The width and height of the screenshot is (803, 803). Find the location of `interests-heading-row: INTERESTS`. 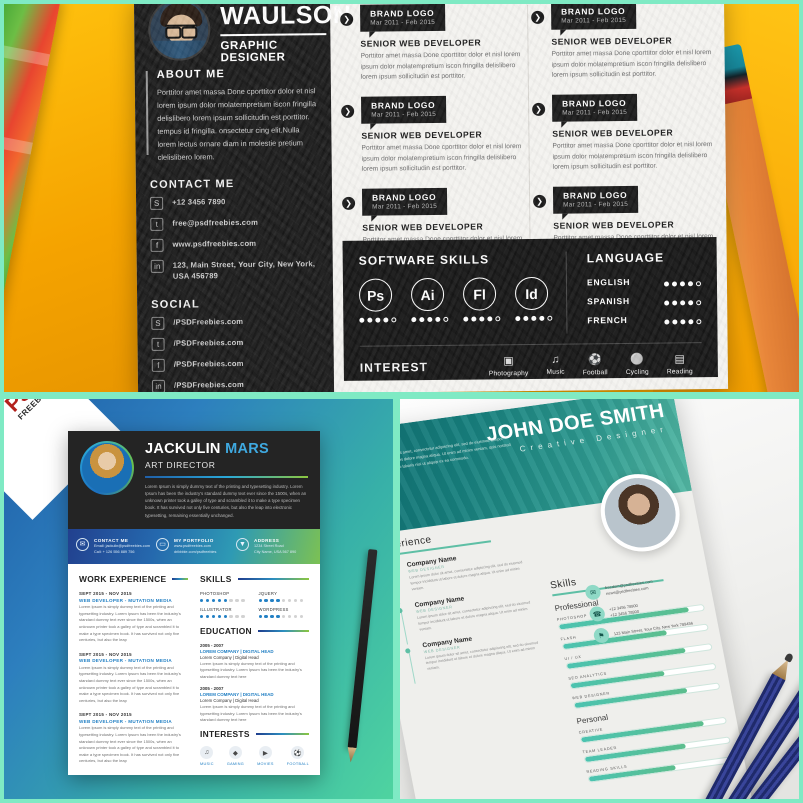

interests-heading-row: INTERESTS is located at coordinates (254, 734).